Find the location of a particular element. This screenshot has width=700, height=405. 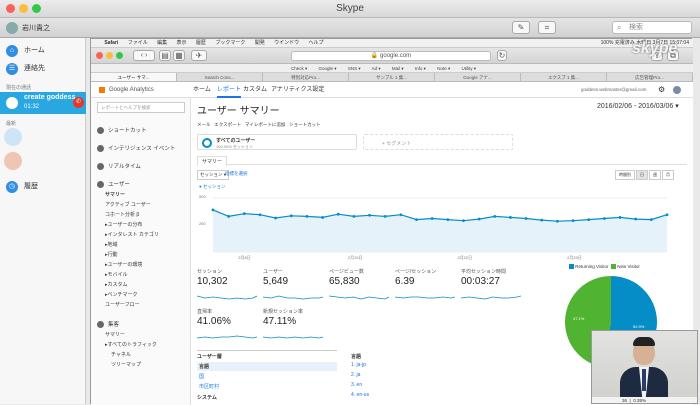

shortcut-action: ショートカット is located at coordinates (305, 124).